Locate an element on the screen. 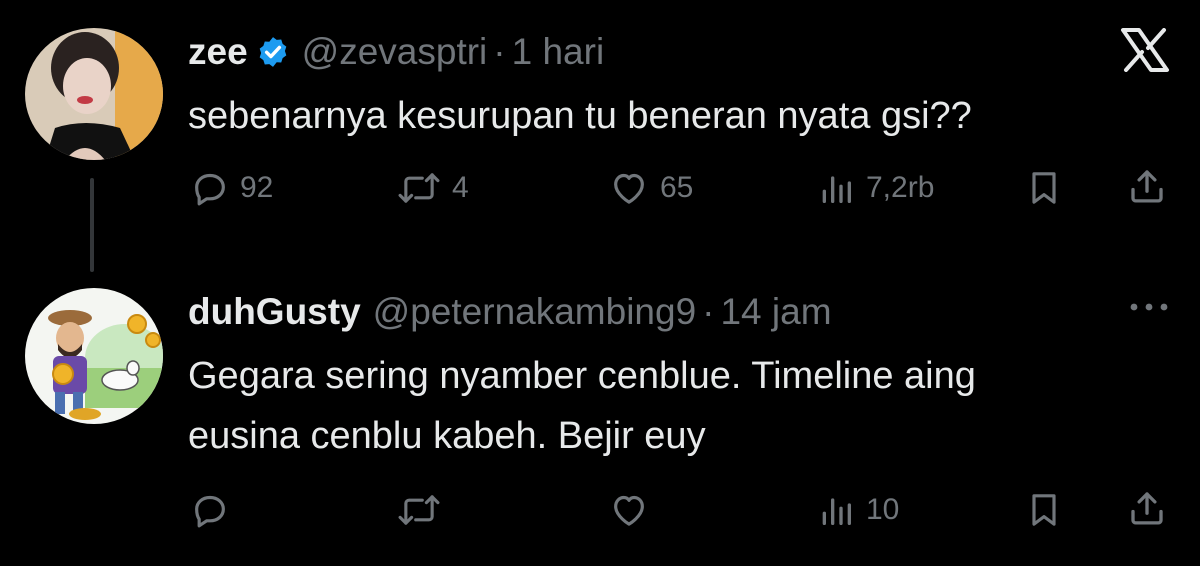 This screenshot has height=566, width=1200. views-button: 10 is located at coordinates (857, 510).